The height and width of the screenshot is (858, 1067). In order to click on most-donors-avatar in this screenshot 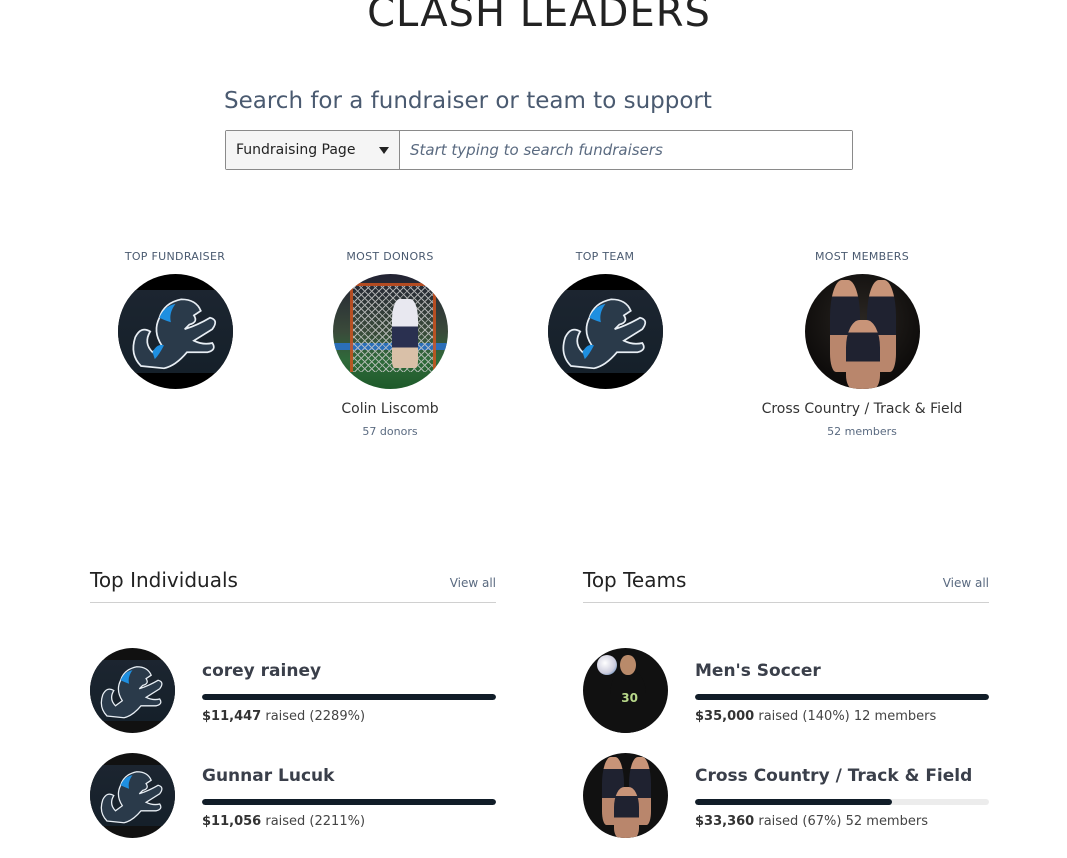, I will do `click(390, 331)`.